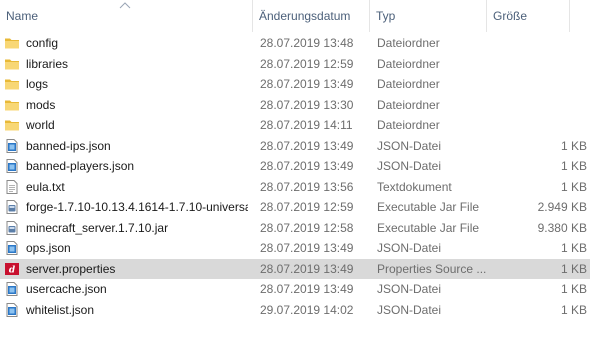 Image resolution: width=590 pixels, height=339 pixels. Describe the element at coordinates (307, 104) in the screenshot. I see `file-date: 28.07.2019 13:30` at that location.